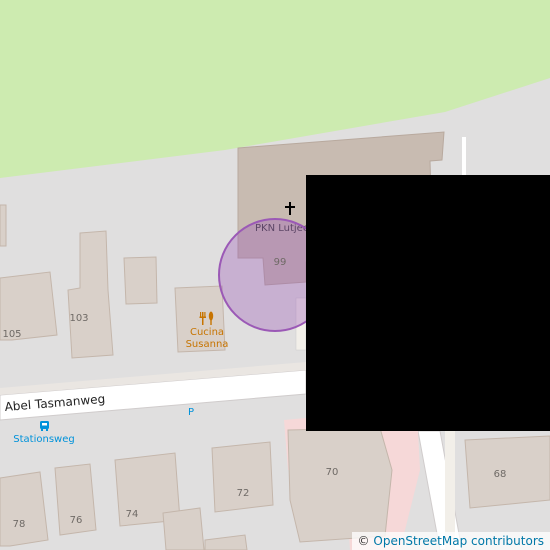  I want to click on parking-label: P, so click(191, 412).